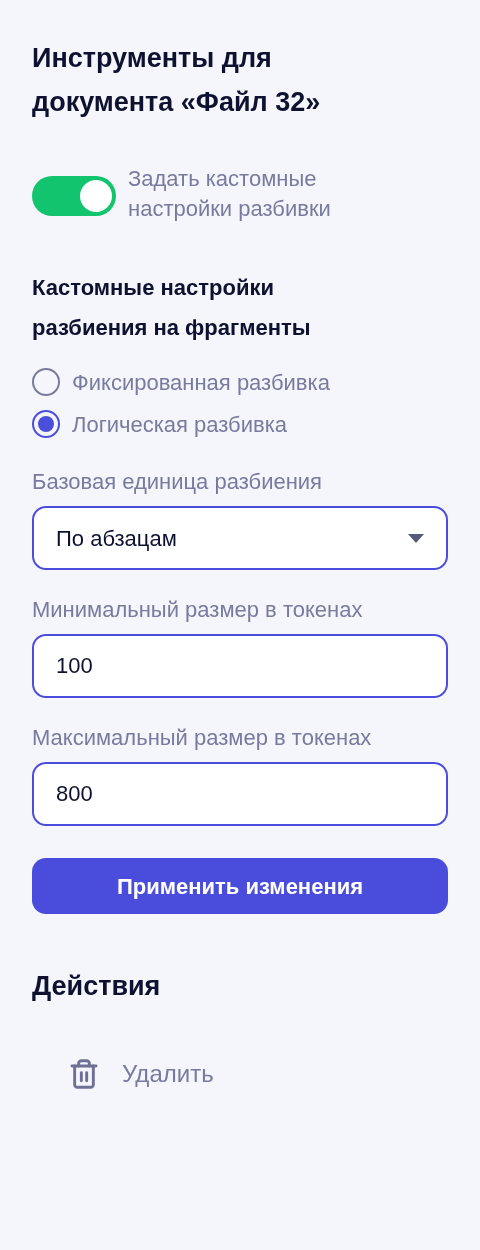 The height and width of the screenshot is (1250, 480). What do you see at coordinates (240, 1074) in the screenshot?
I see `delete-button: Удалить` at bounding box center [240, 1074].